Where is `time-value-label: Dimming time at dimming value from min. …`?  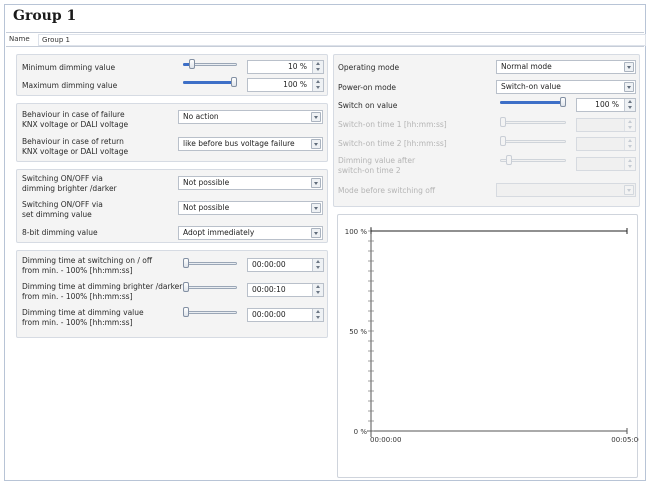
time-value-label: Dimming time at dimming value from min. … is located at coordinates (83, 317).